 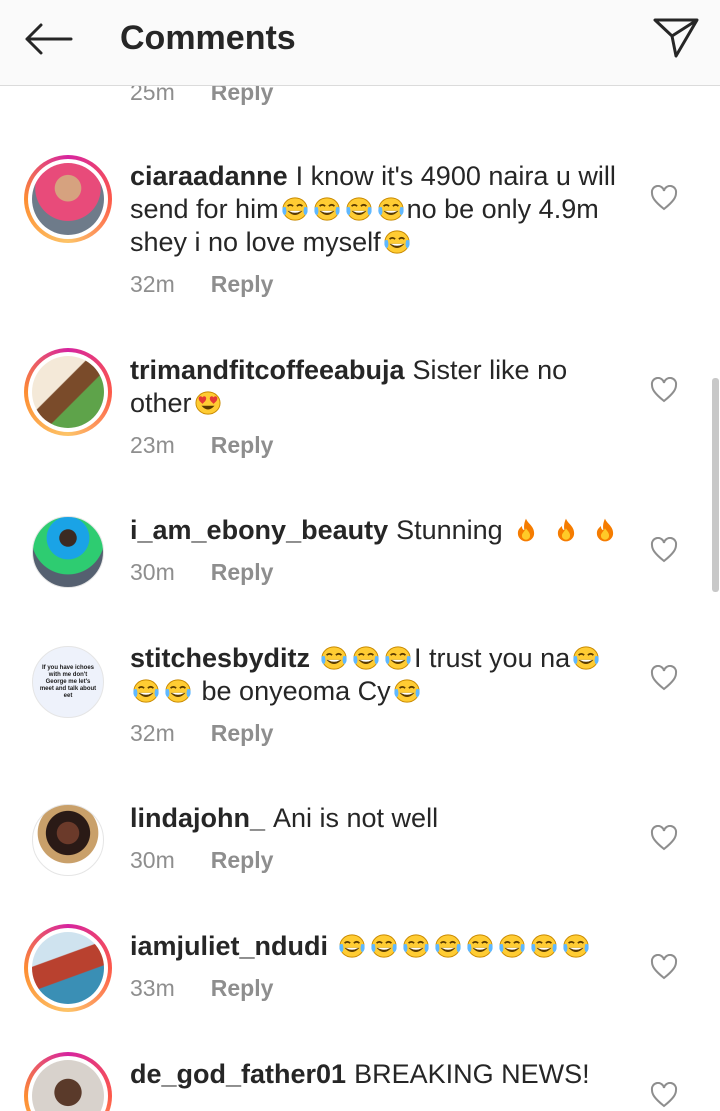 What do you see at coordinates (197, 818) in the screenshot?
I see `comment-username: lindajohn_` at bounding box center [197, 818].